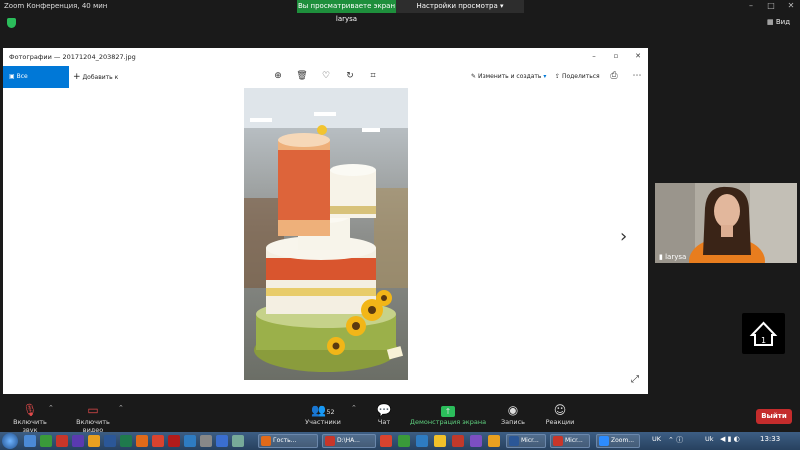 This screenshot has height=450, width=800. What do you see at coordinates (778, 22) in the screenshot?
I see `view-button: ▦ Вид` at bounding box center [778, 22].